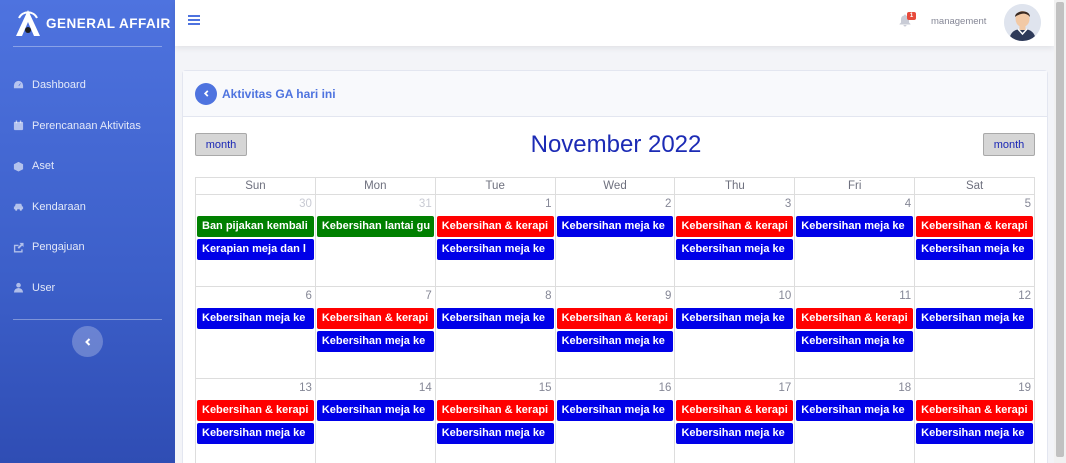 The height and width of the screenshot is (463, 1066). Describe the element at coordinates (495, 333) in the screenshot. I see `calendar-day-cell: 8 Kebersihan meja ke` at that location.